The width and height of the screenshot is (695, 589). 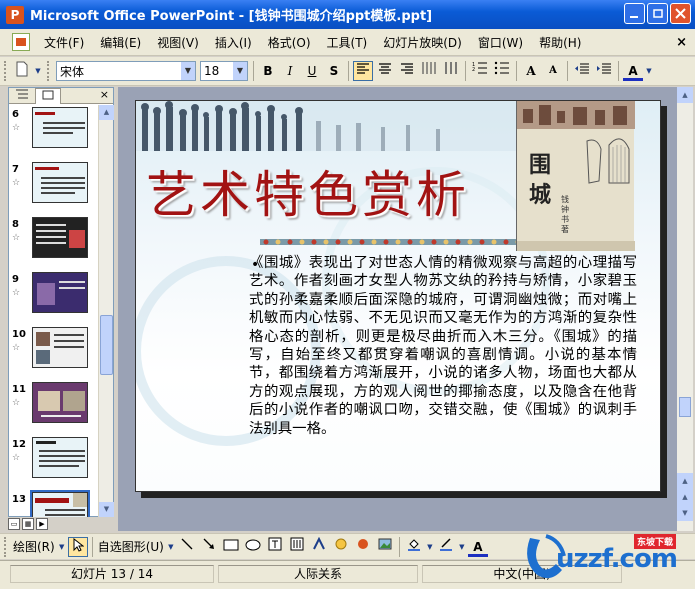 I want to click on book-cover-image: 围 城 钱钟书著, so click(x=575, y=176).